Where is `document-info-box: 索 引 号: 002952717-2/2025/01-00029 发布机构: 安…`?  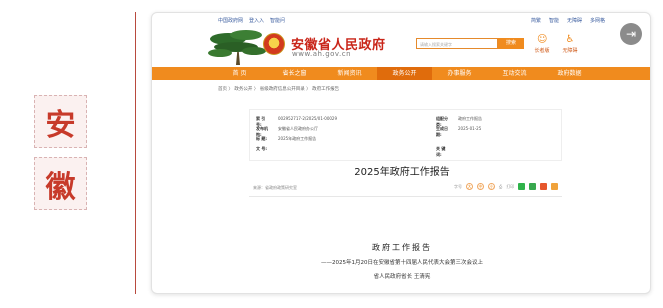
document-info-box: 索 引 号: 002952717-2/2025/01-00029 发布机构: 安… is located at coordinates (405, 135).